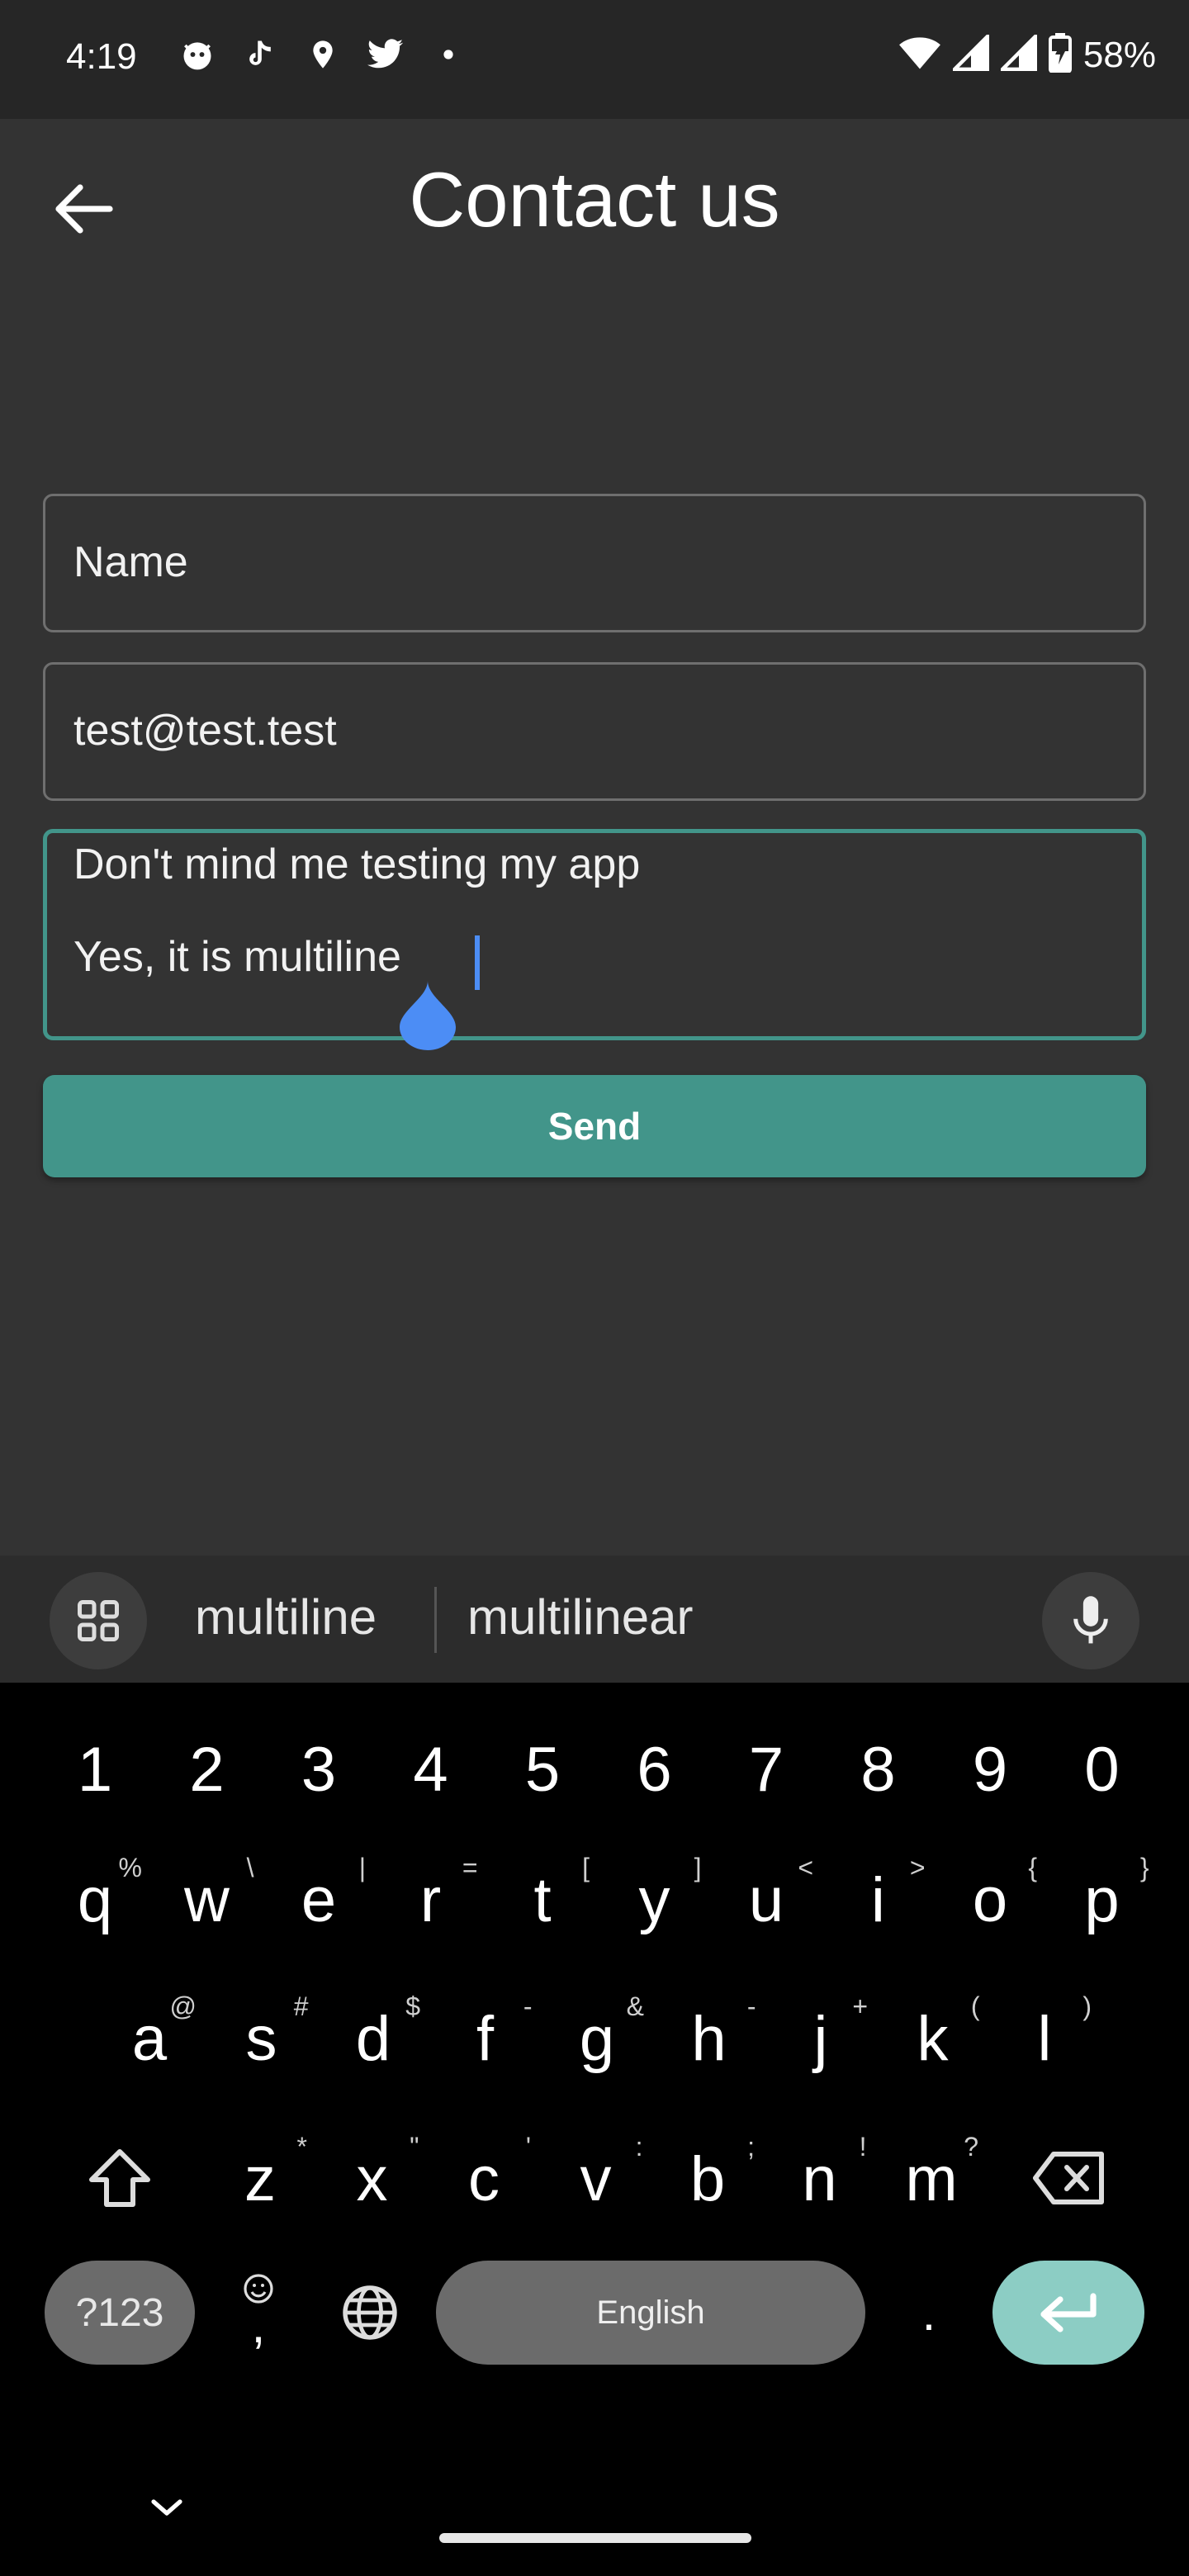  I want to click on twitter-icon, so click(385, 54).